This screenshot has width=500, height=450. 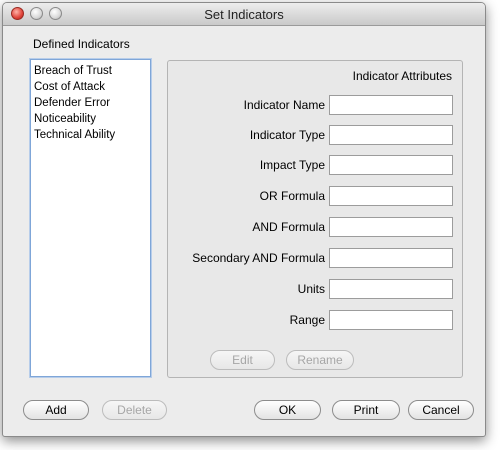 What do you see at coordinates (402, 76) in the screenshot?
I see `indicator-attributes-title: Indicator Attributes` at bounding box center [402, 76].